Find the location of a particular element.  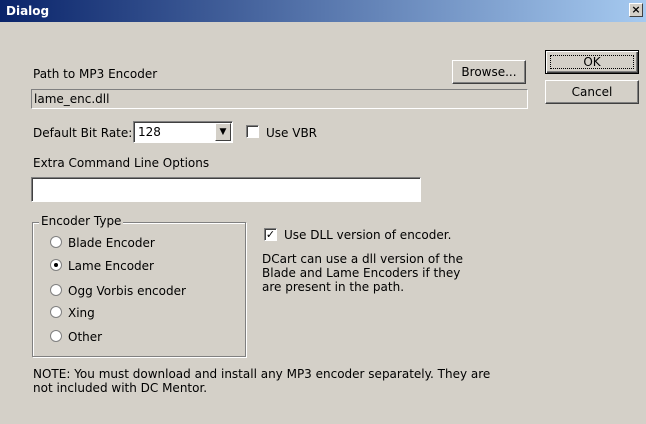

bitrate-value: 128 is located at coordinates (149, 132).